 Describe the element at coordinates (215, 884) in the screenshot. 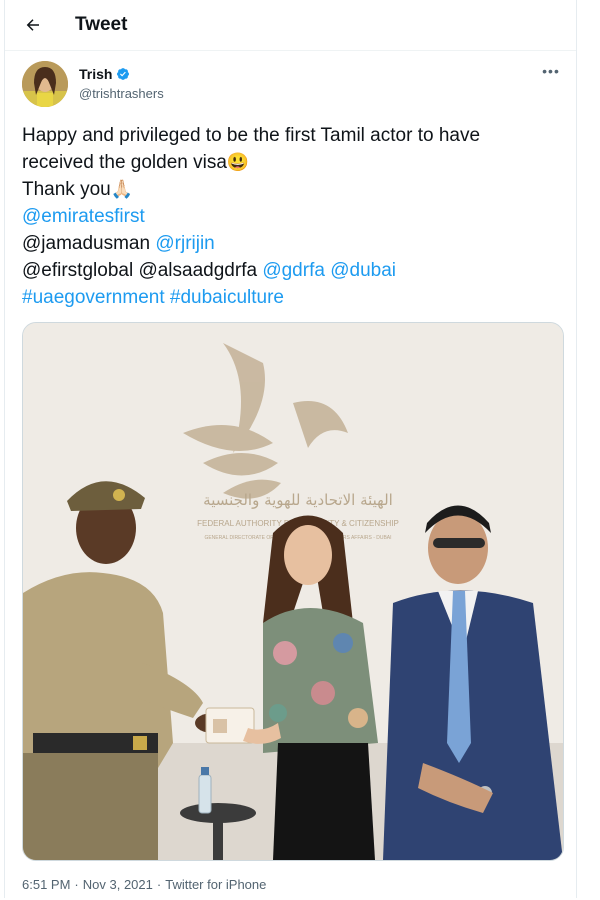

I see `tweet-source: Twitter for iPhone` at that location.